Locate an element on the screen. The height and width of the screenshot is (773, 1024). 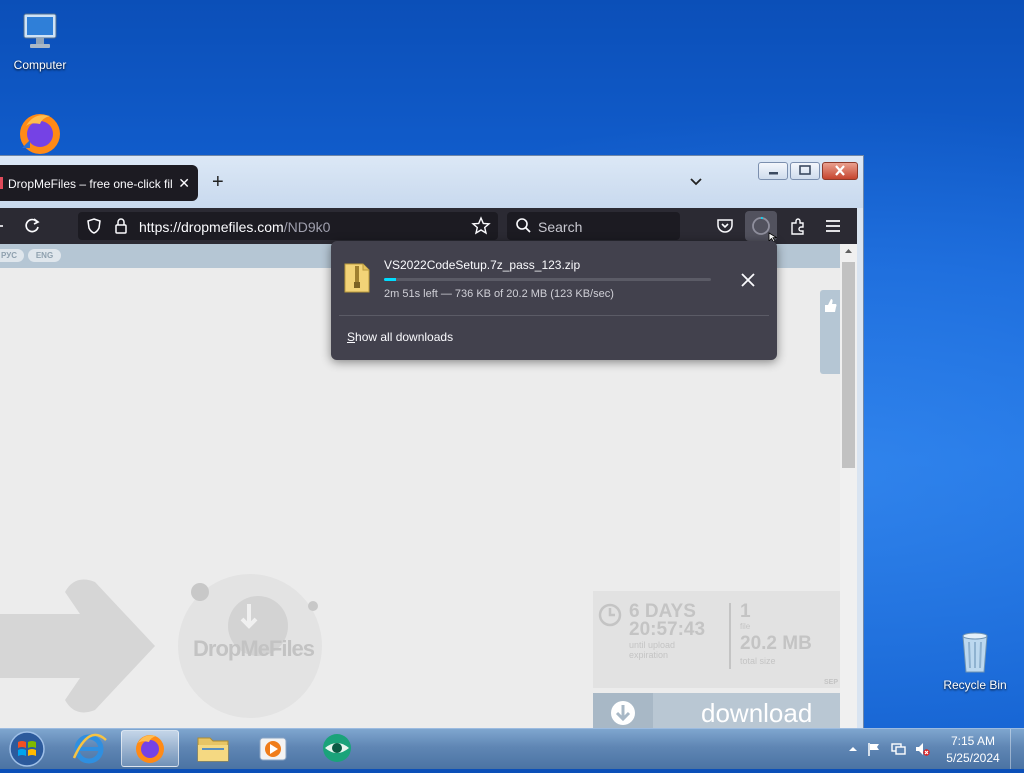
show-all-downloads-button: Show all downloads is located at coordinates (400, 337).